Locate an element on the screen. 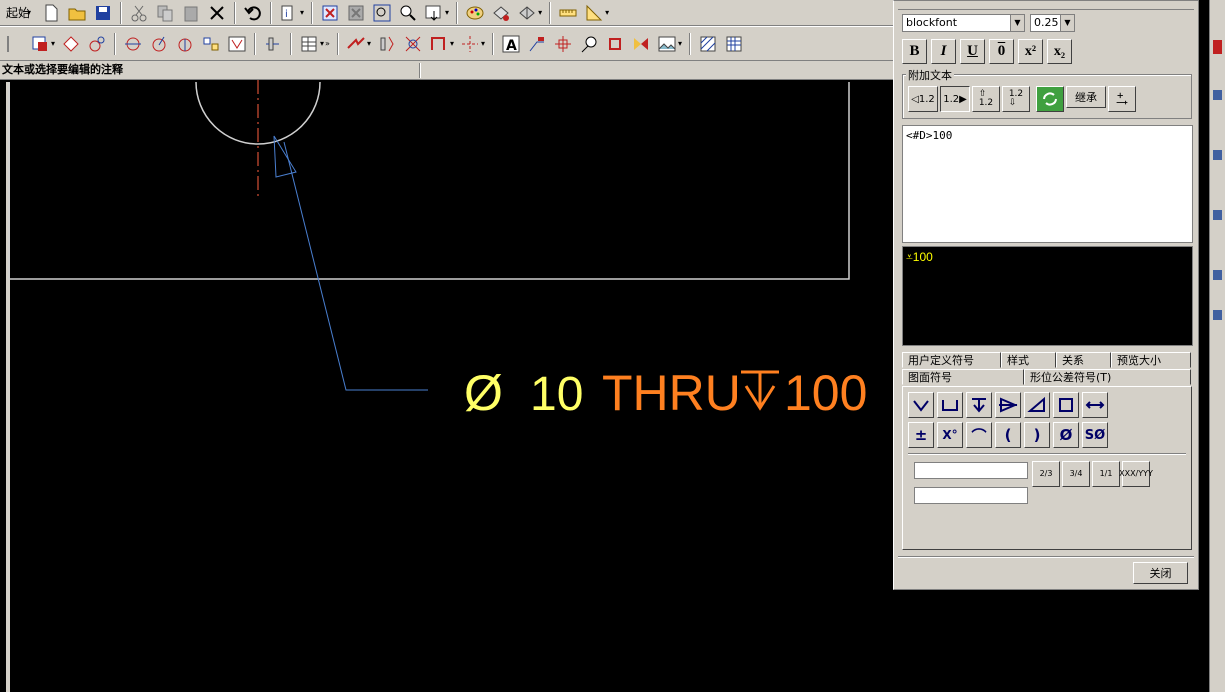 The image size is (1225, 692). balloon-icon is located at coordinates (589, 44).